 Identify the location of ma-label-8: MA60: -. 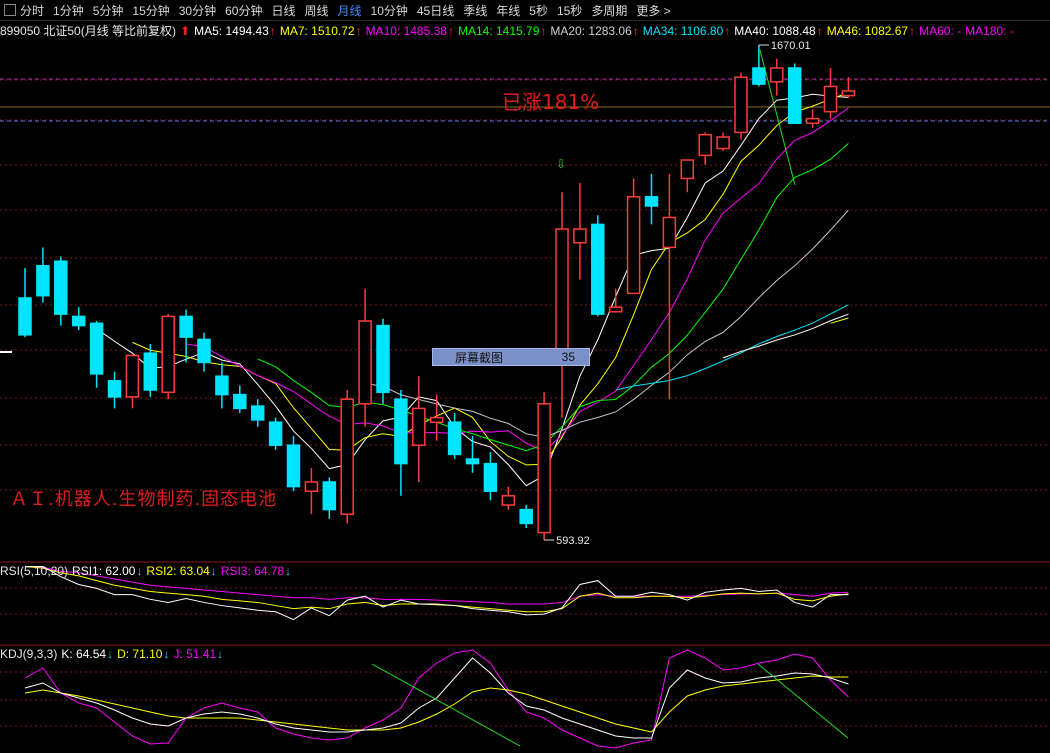
(940, 30).